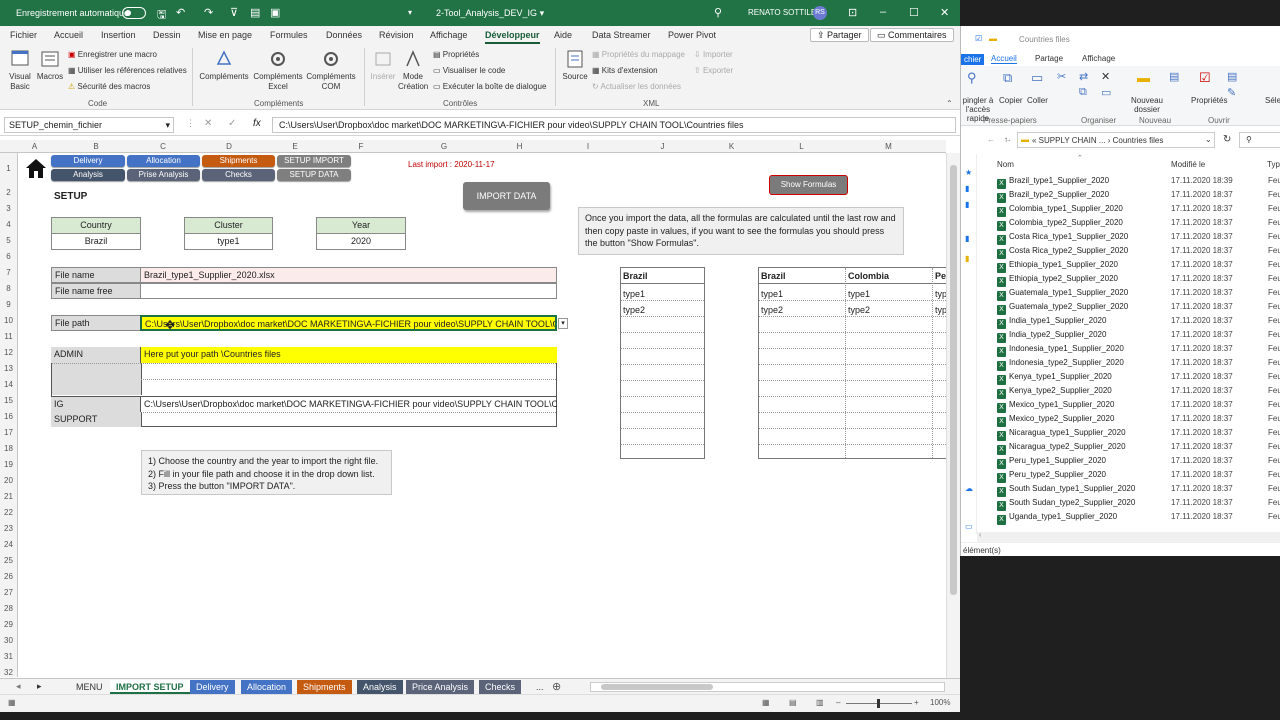  What do you see at coordinates (563, 323) in the screenshot?
I see `dropdown-arrow-icon: ▾` at bounding box center [563, 323].